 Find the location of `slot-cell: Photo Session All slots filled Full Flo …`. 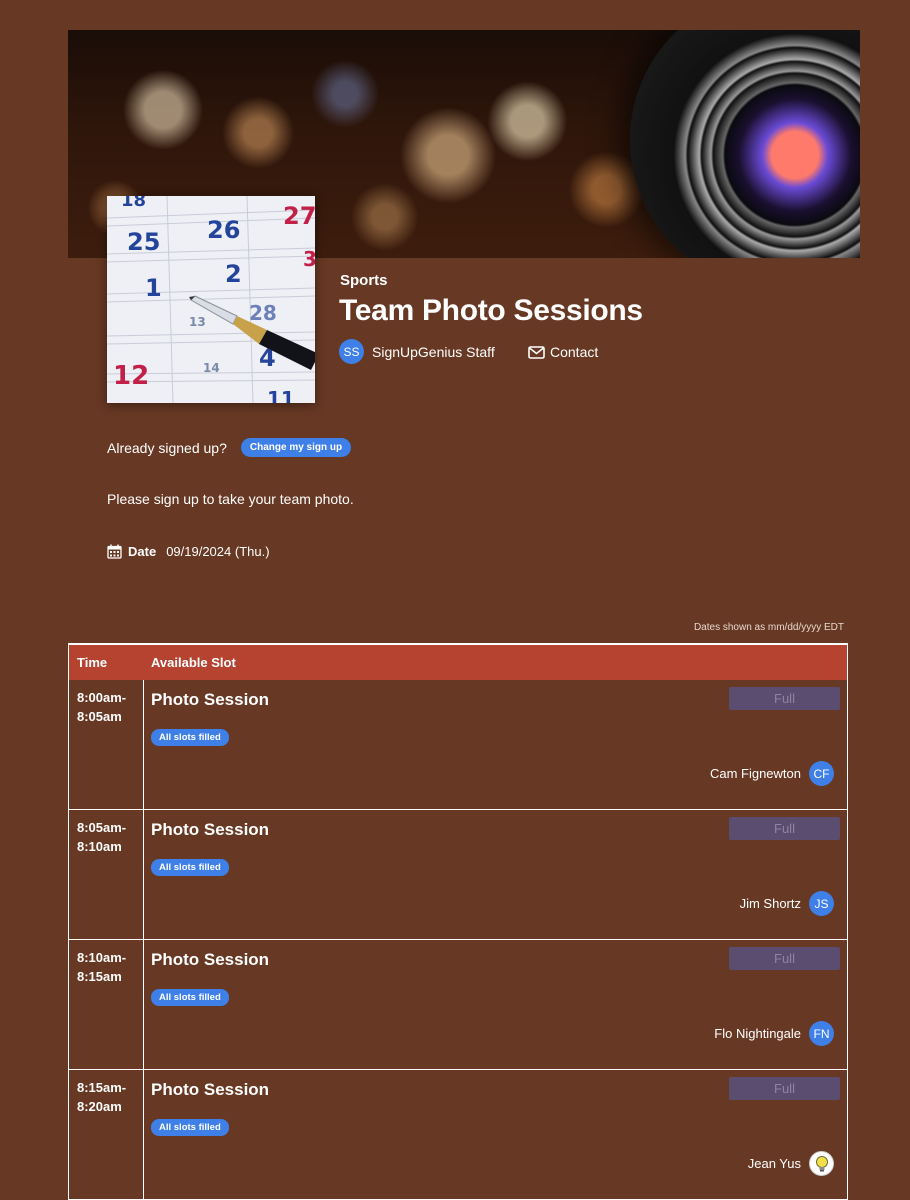

slot-cell: Photo Session All slots filled Full Flo … is located at coordinates (495, 1004).